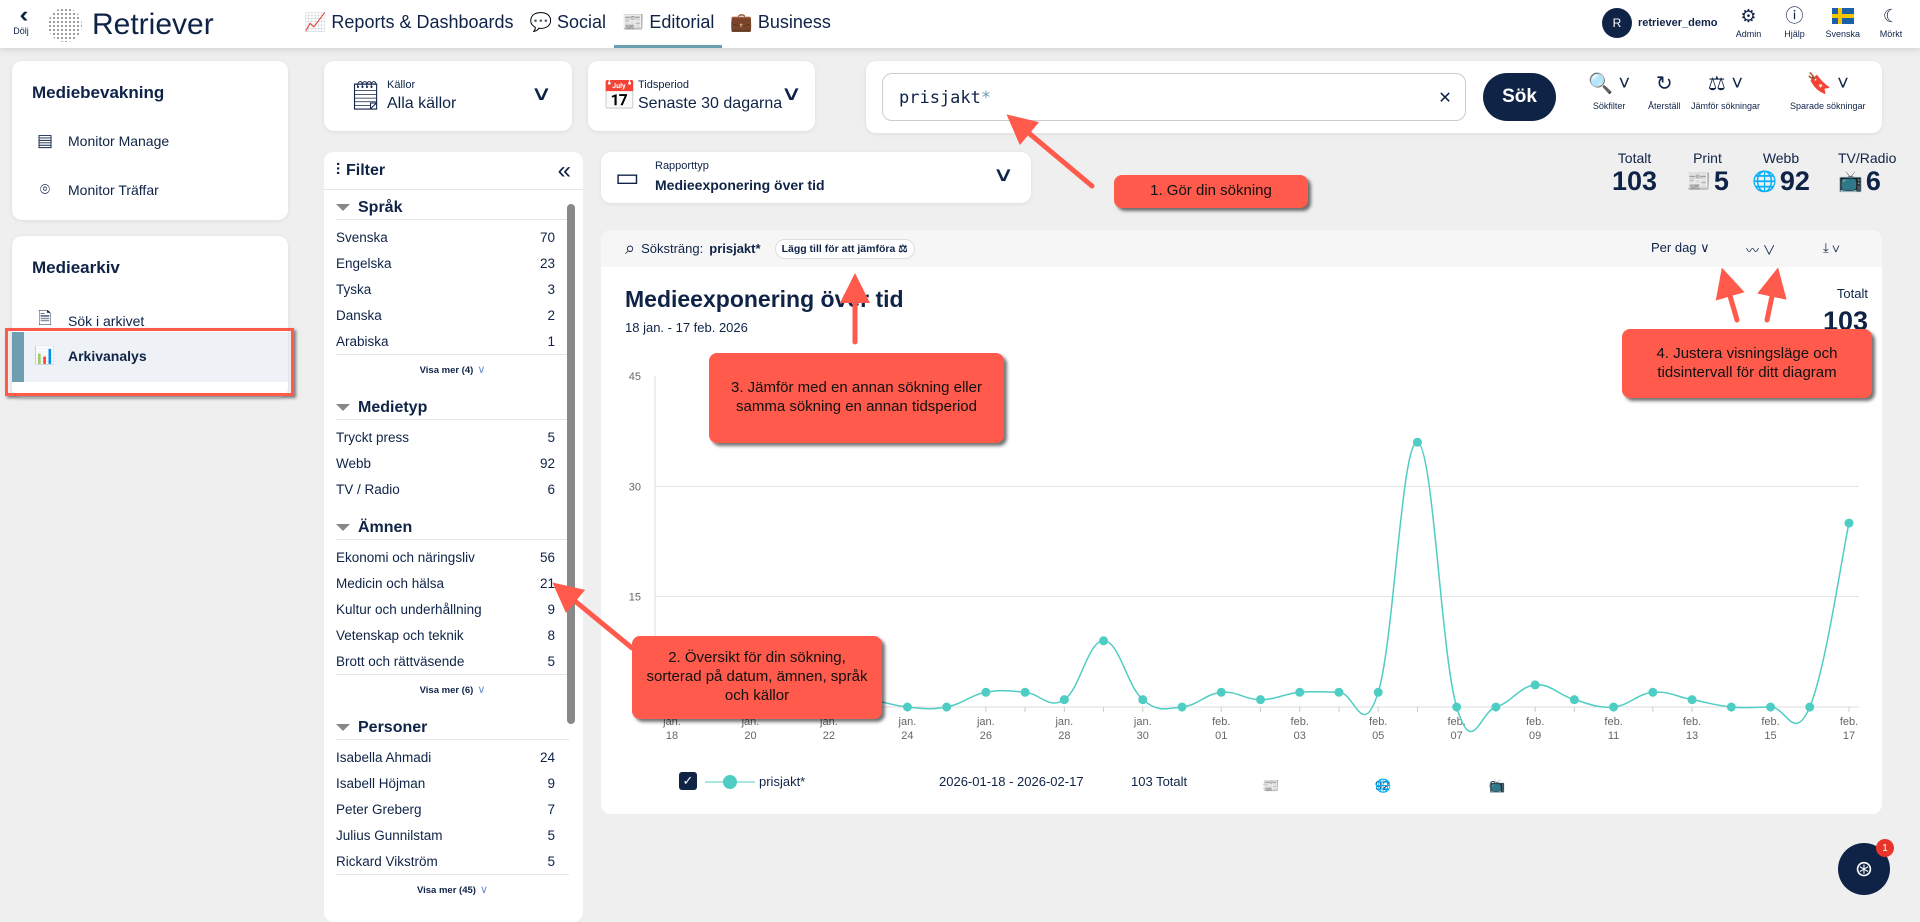 The image size is (1920, 922). I want to click on nav-reports: 📈 Reports & Dashboards, so click(409, 24).